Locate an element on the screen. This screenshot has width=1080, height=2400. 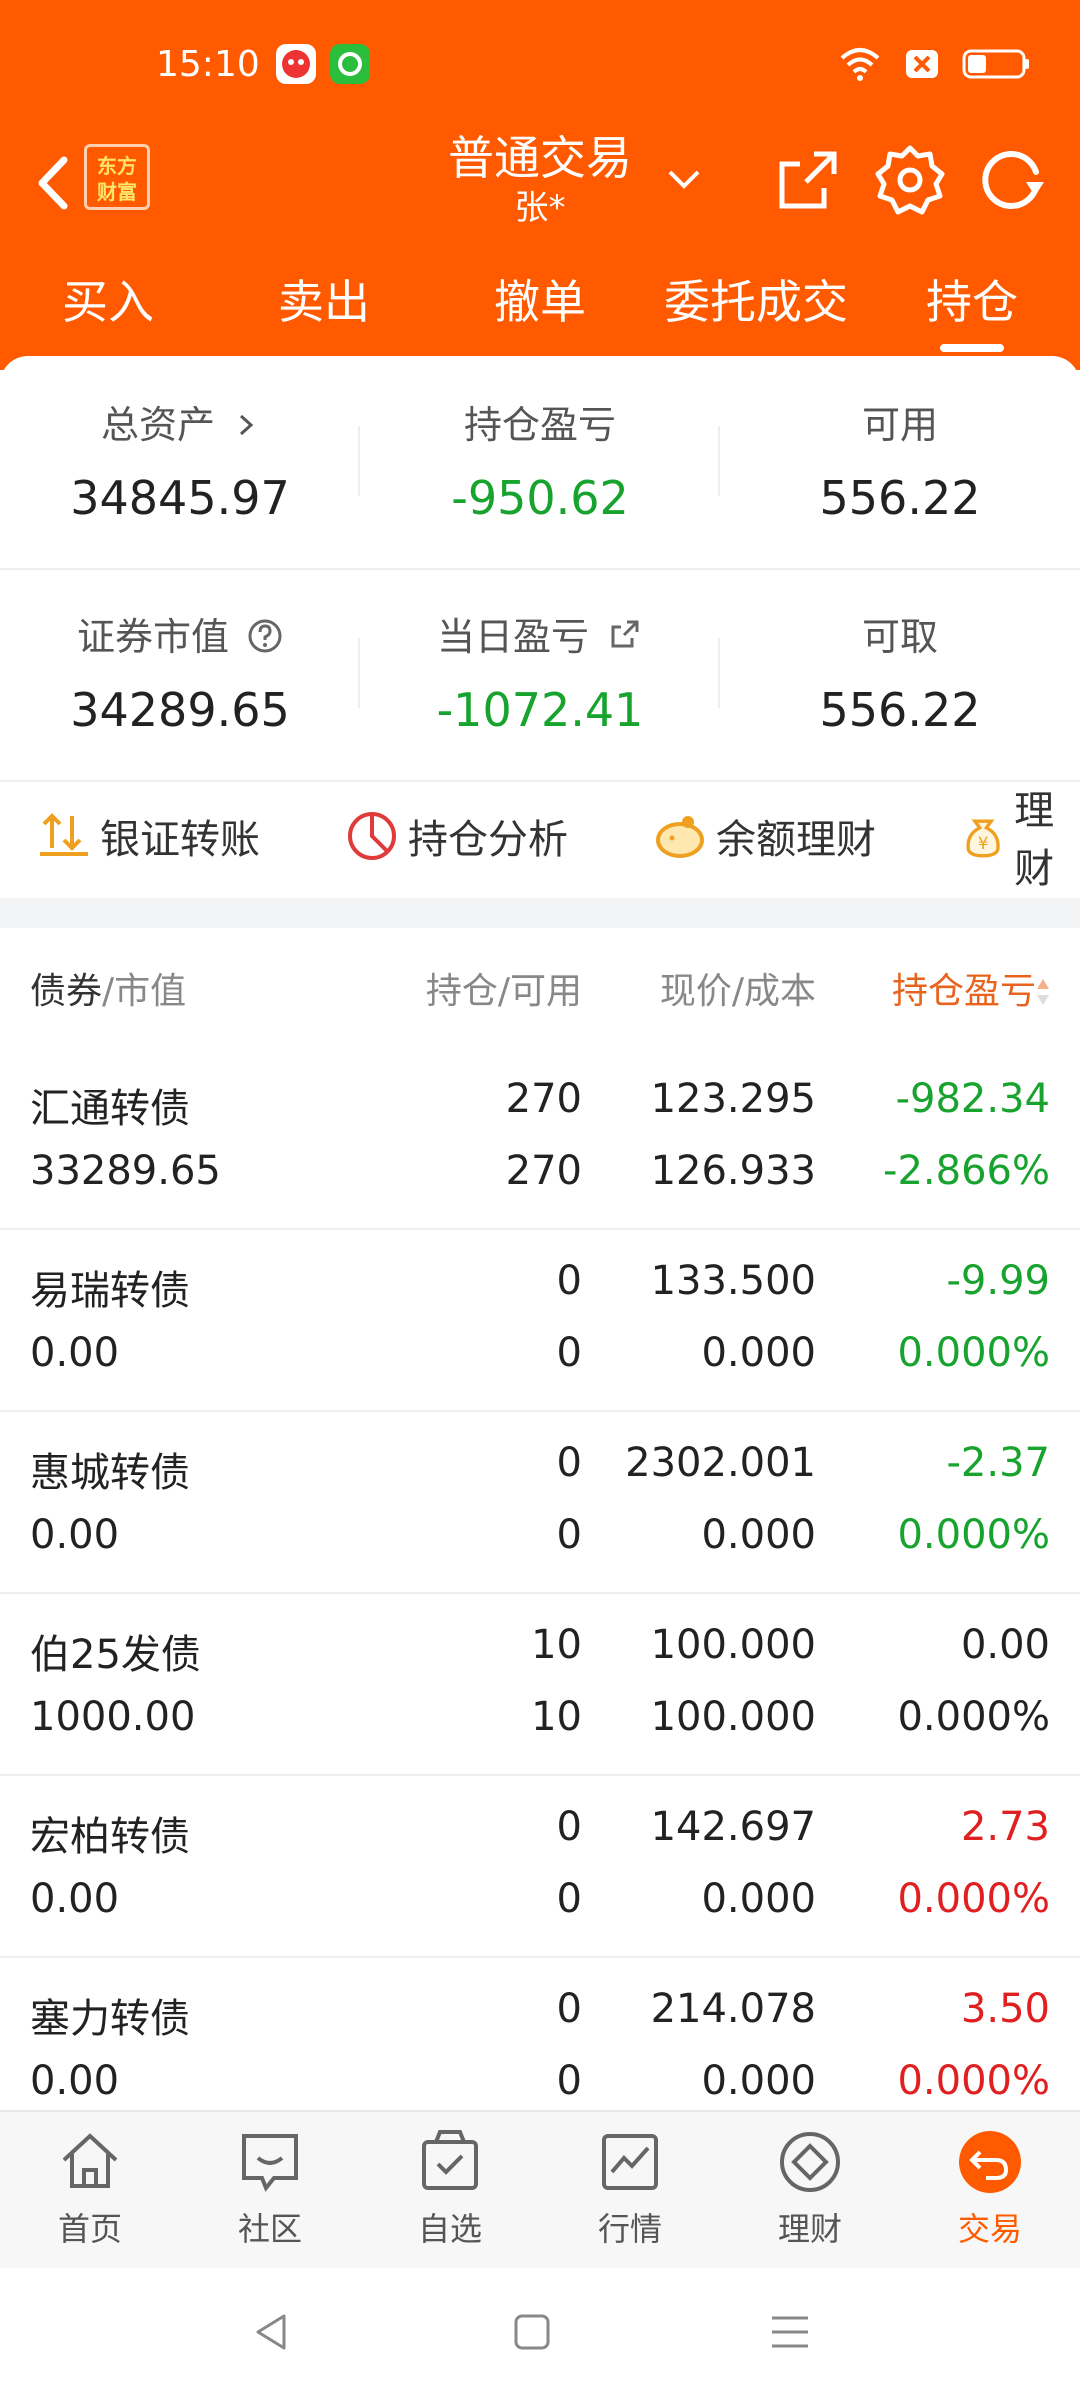
daily-pl: 当日盈亏 -1072.41 is located at coordinates (540, 673).